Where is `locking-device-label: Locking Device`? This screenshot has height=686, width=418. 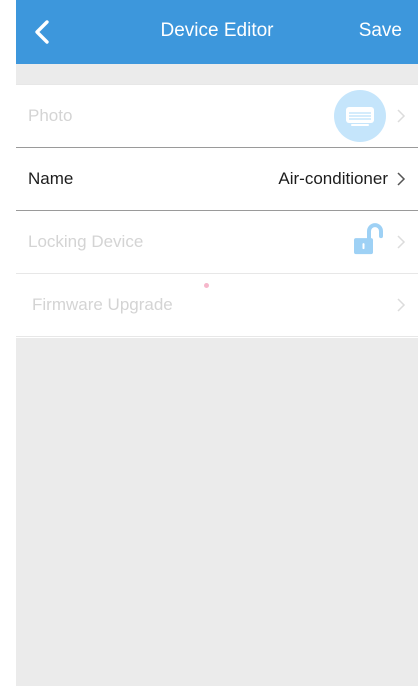 locking-device-label: Locking Device is located at coordinates (86, 241).